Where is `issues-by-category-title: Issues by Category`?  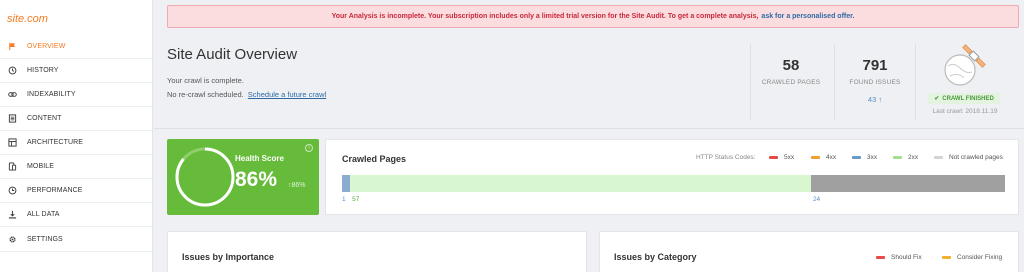 issues-by-category-title: Issues by Category is located at coordinates (655, 257).